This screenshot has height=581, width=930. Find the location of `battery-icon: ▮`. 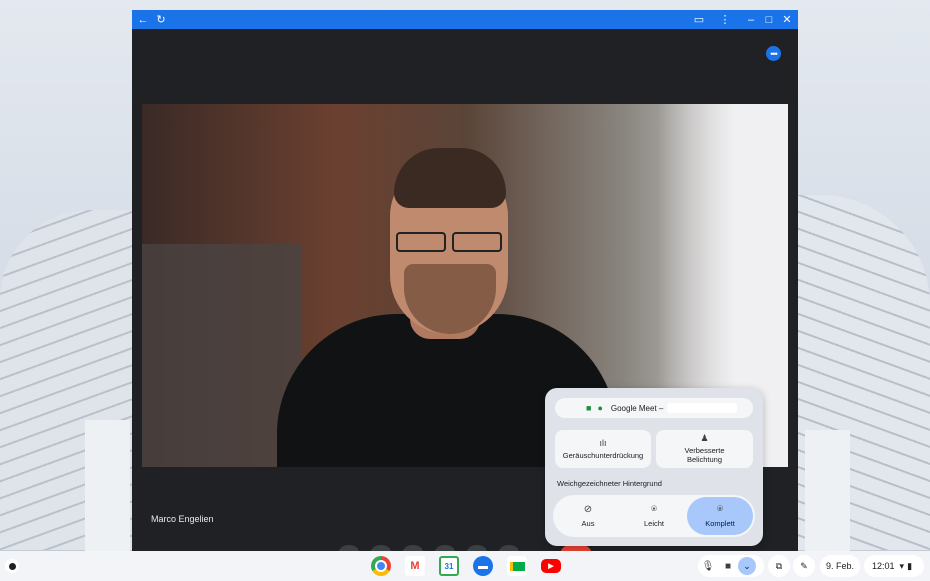

battery-icon: ▮ is located at coordinates (910, 565).